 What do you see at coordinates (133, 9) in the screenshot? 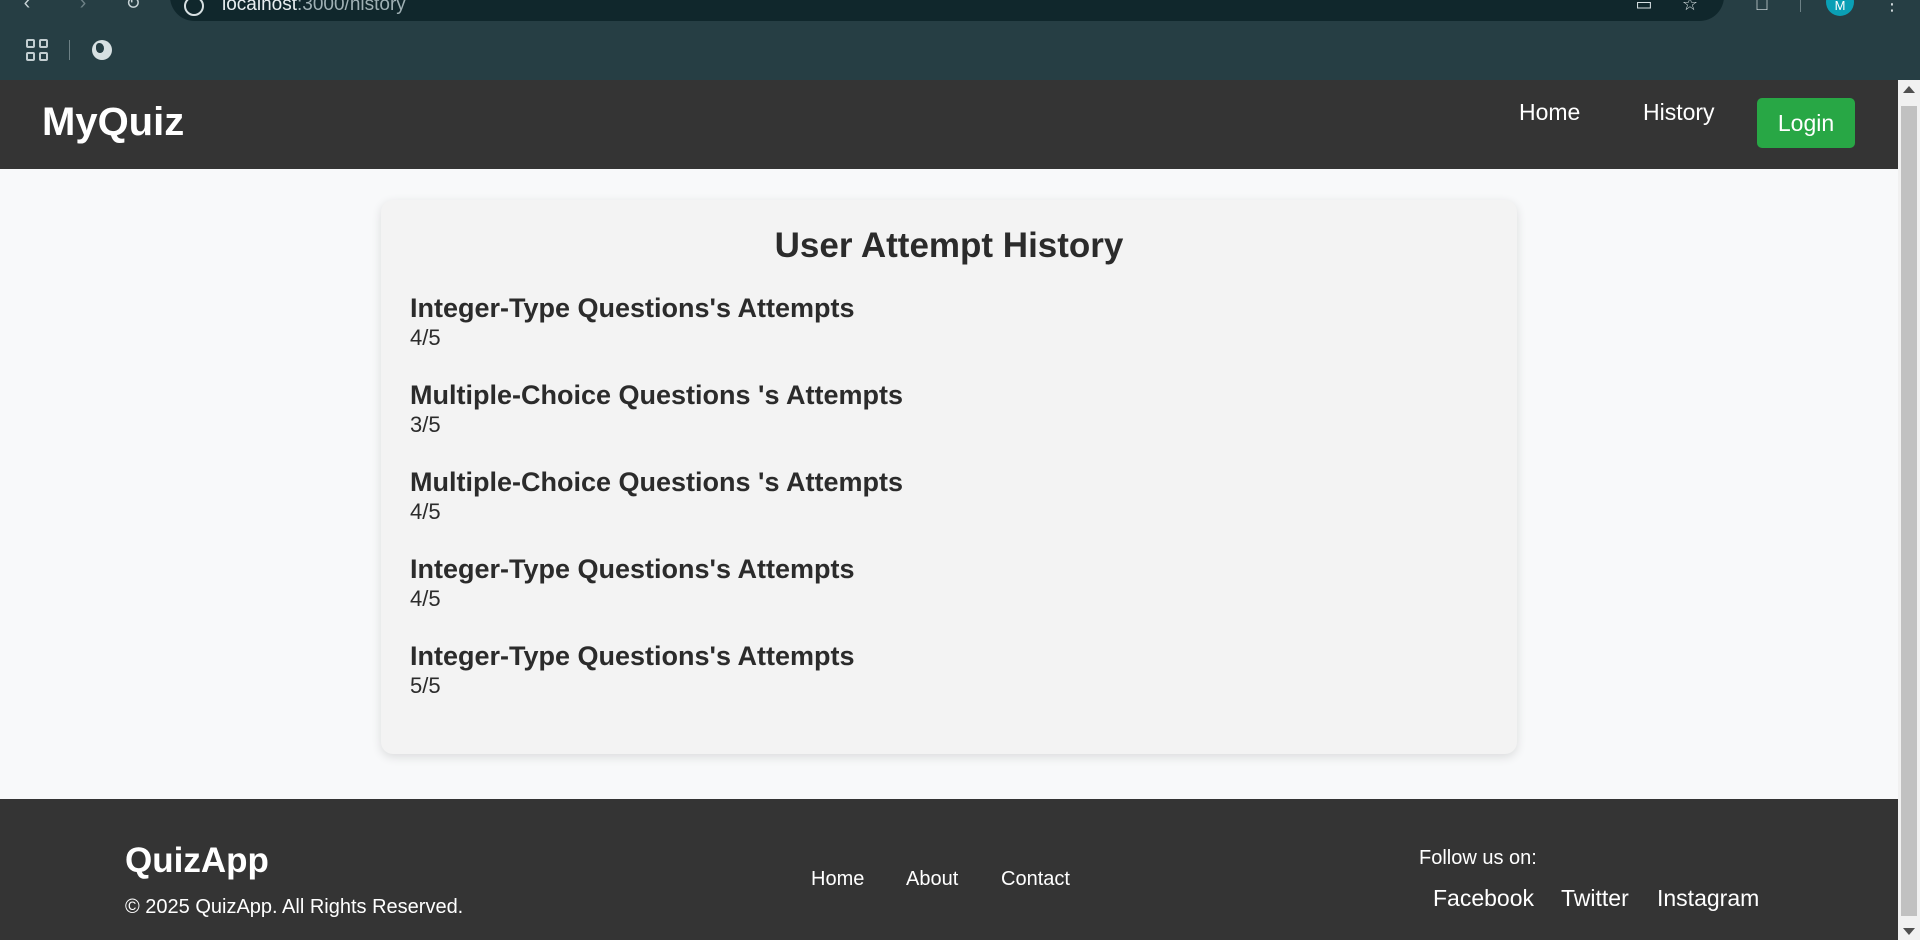
I see `reload-icon: ↻` at bounding box center [133, 9].